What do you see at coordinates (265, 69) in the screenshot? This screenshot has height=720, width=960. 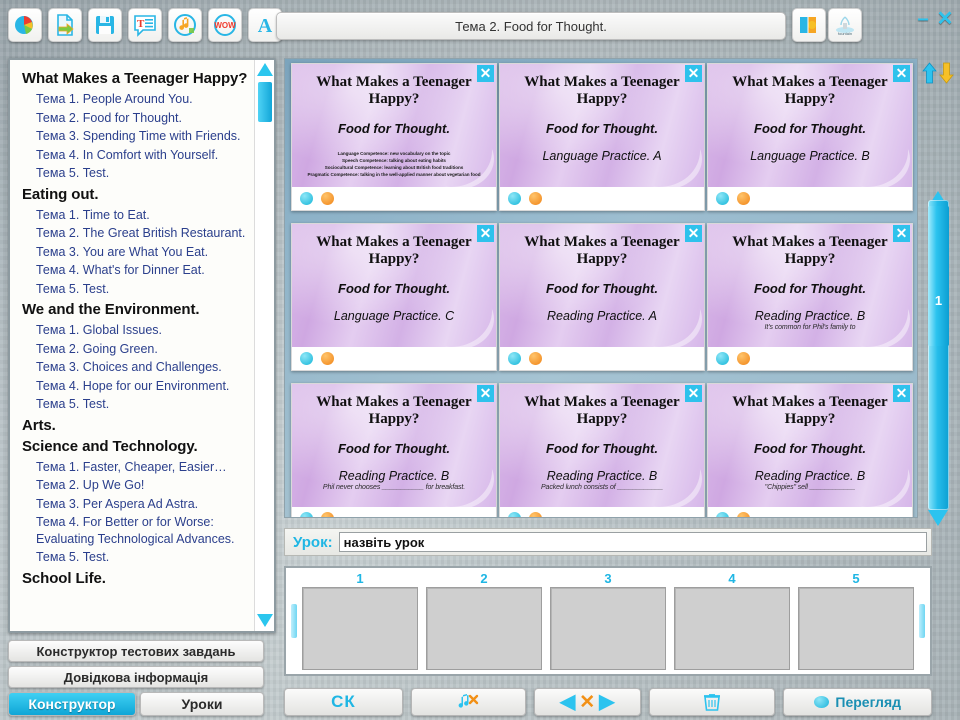 I see `scroll-up-arrow-icon` at bounding box center [265, 69].